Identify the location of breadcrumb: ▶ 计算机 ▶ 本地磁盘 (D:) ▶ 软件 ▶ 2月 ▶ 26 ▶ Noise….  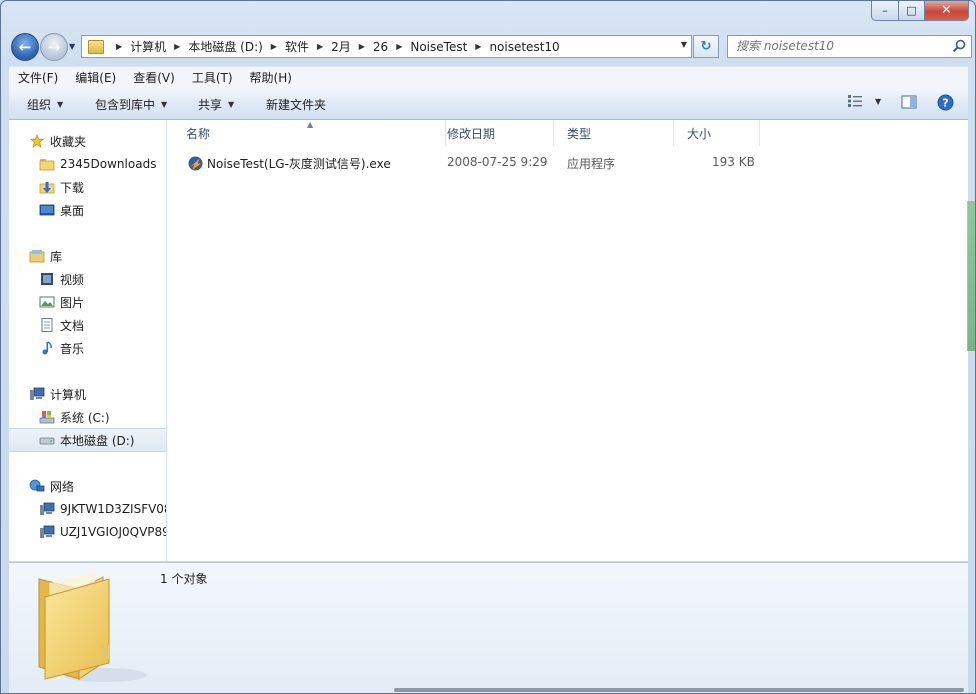
(334, 46).